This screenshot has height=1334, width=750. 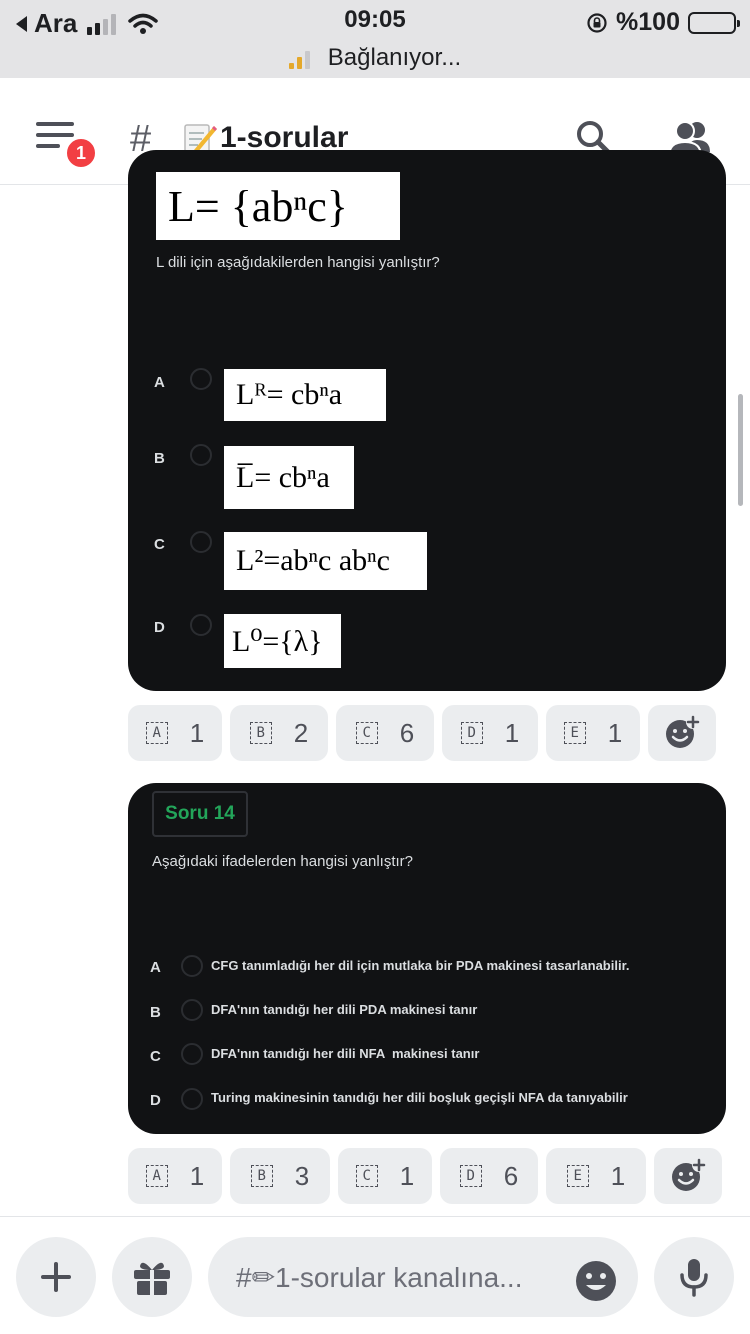 I want to click on voice-message-button, so click(x=694, y=1277).